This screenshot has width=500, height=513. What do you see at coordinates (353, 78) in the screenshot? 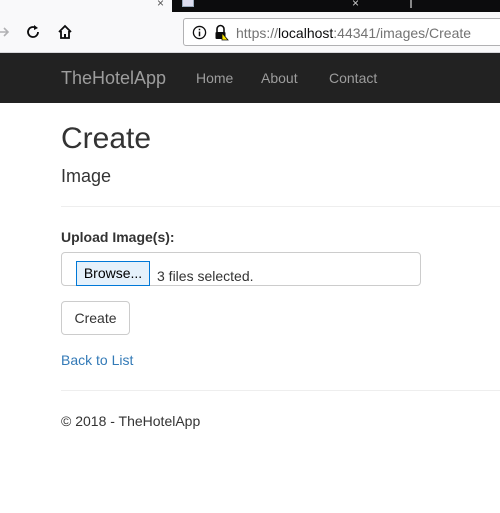
I see `nav-link-contact: Contact` at bounding box center [353, 78].